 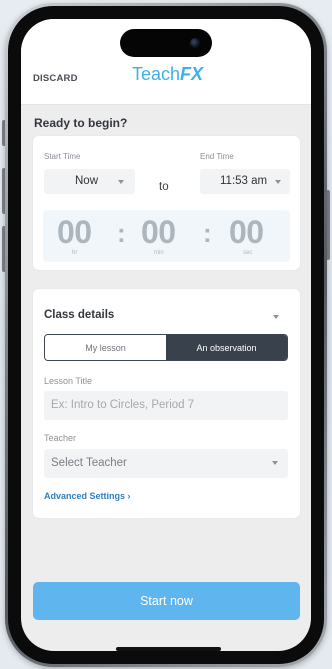 What do you see at coordinates (75, 253) in the screenshot?
I see `timer-hours-unit: hr` at bounding box center [75, 253].